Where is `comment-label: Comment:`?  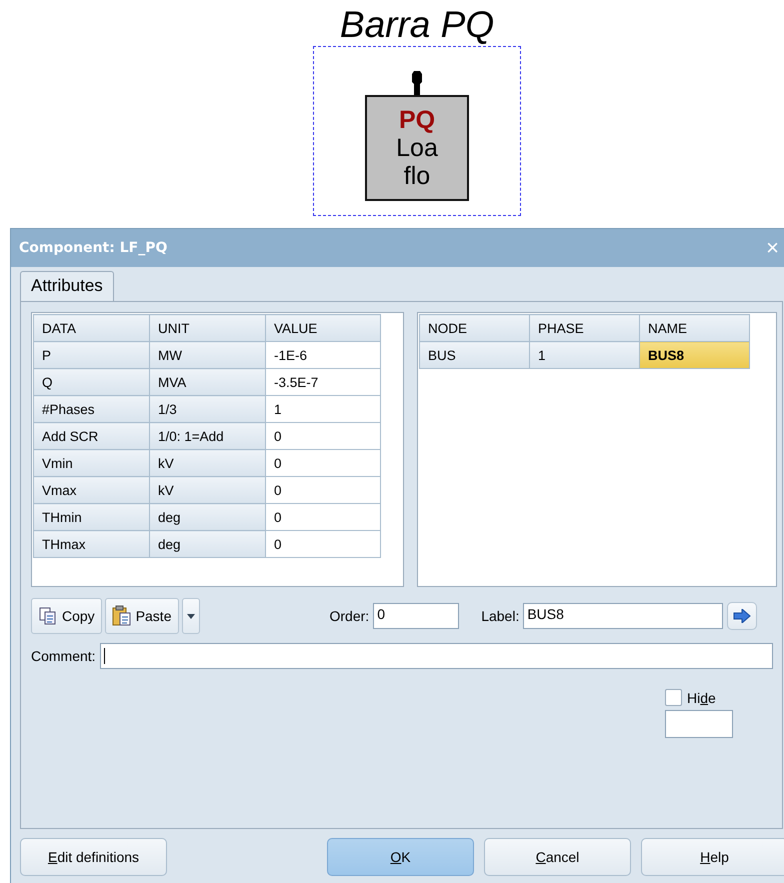 comment-label: Comment: is located at coordinates (63, 656).